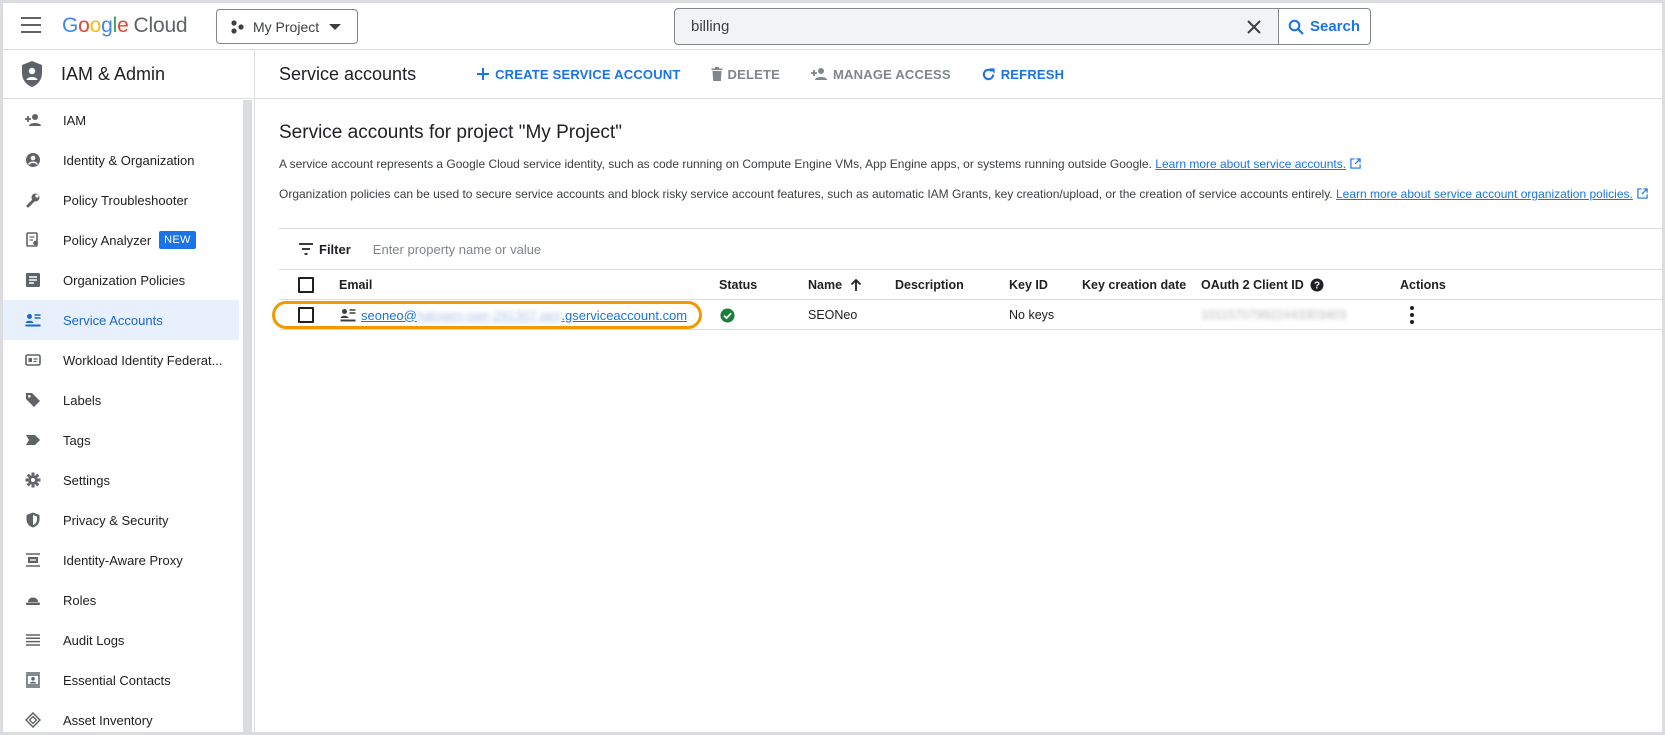  What do you see at coordinates (121, 120) in the screenshot?
I see `sidebar-item-iam: IAM` at bounding box center [121, 120].